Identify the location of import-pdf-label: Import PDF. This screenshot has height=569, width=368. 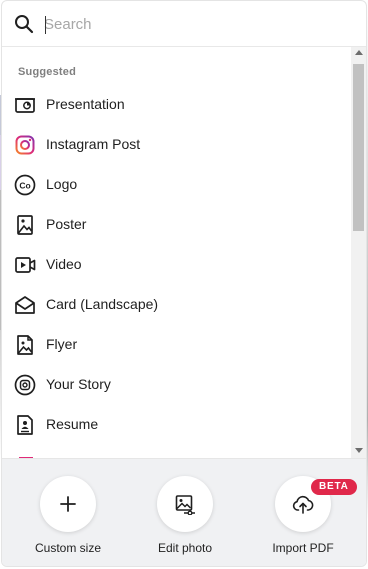
(303, 548).